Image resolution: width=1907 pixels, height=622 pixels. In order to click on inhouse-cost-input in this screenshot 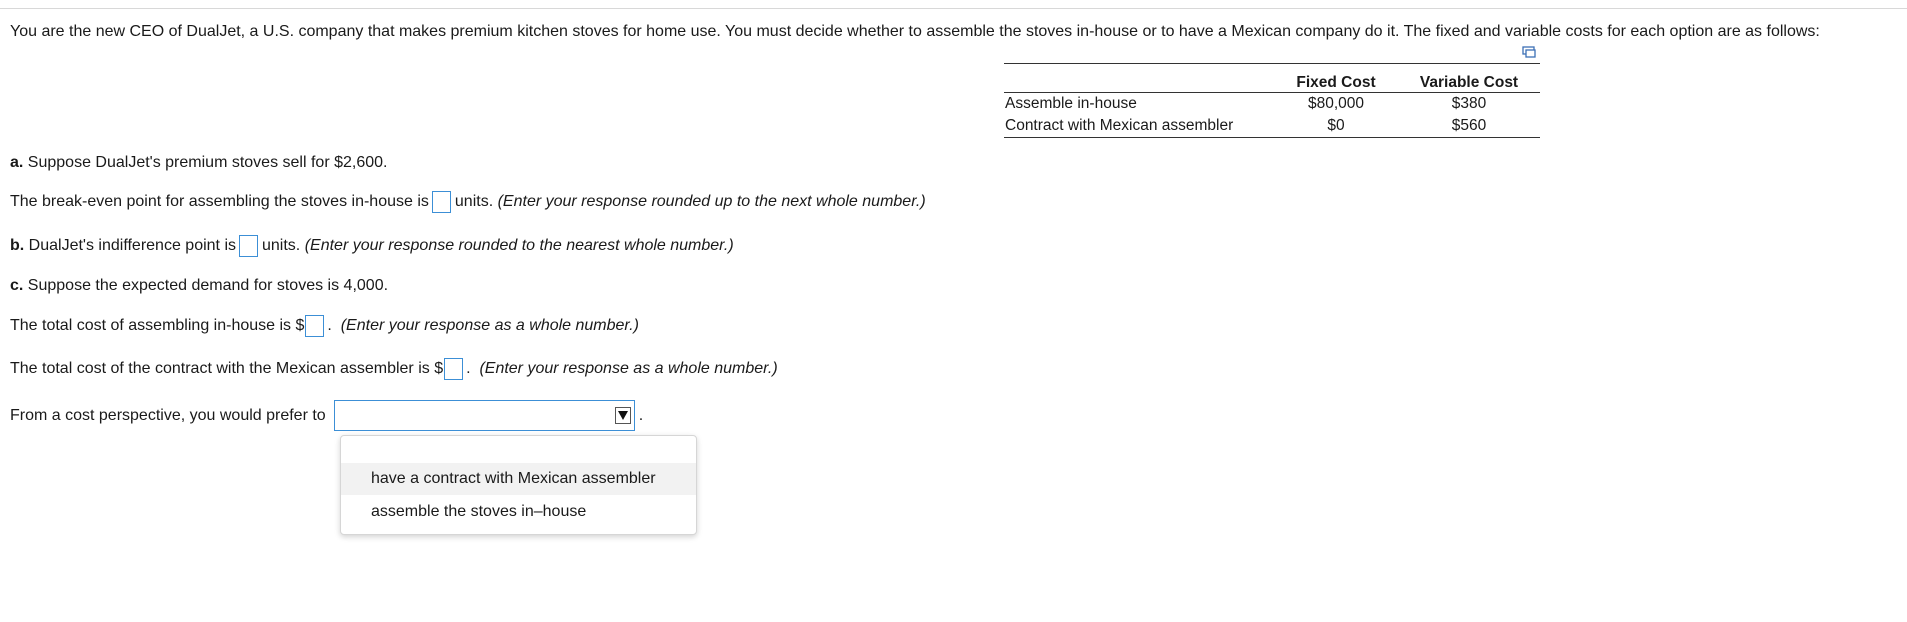, I will do `click(315, 326)`.